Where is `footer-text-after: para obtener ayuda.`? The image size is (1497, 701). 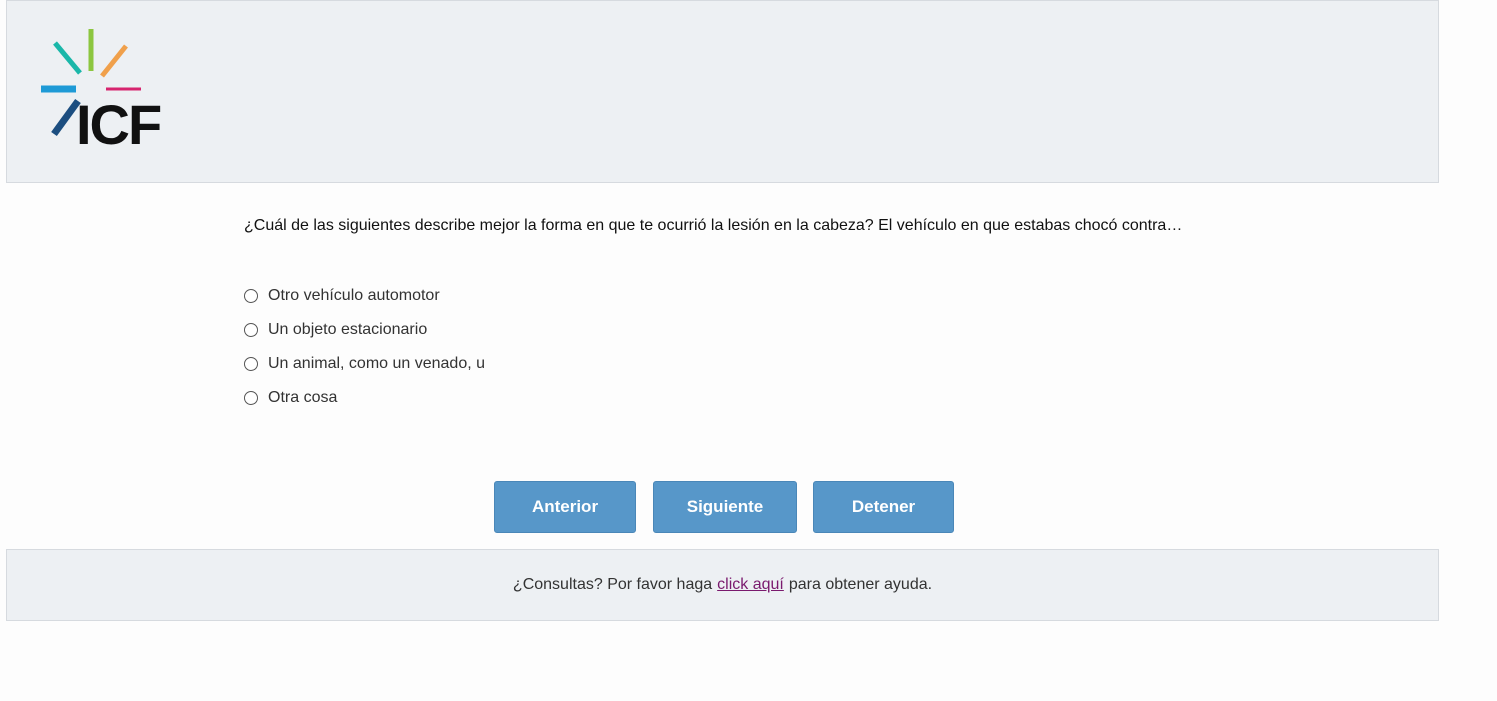 footer-text-after: para obtener ayuda. is located at coordinates (860, 584).